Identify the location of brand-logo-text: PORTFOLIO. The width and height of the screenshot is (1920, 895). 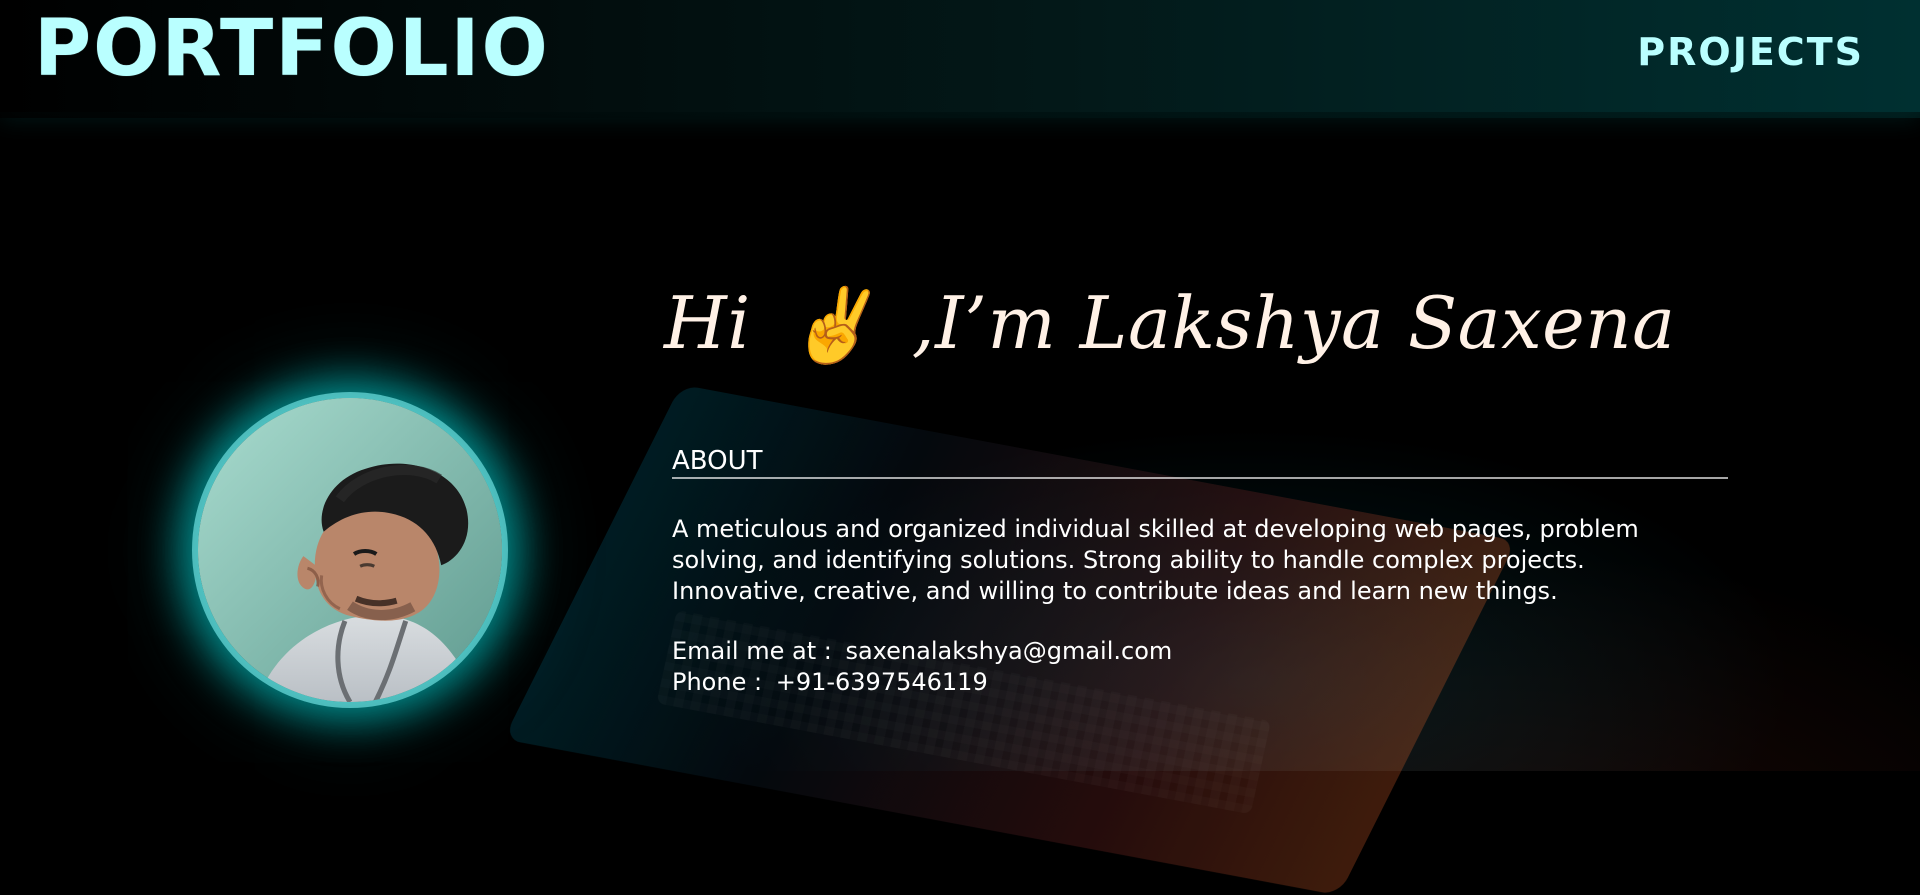
(292, 49).